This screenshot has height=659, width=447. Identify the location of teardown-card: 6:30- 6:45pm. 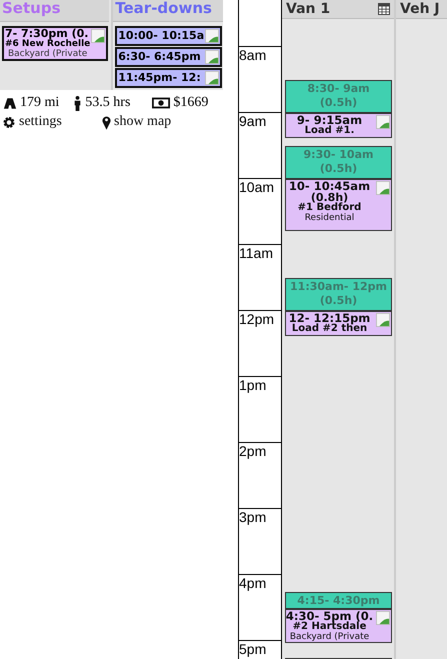
(168, 57).